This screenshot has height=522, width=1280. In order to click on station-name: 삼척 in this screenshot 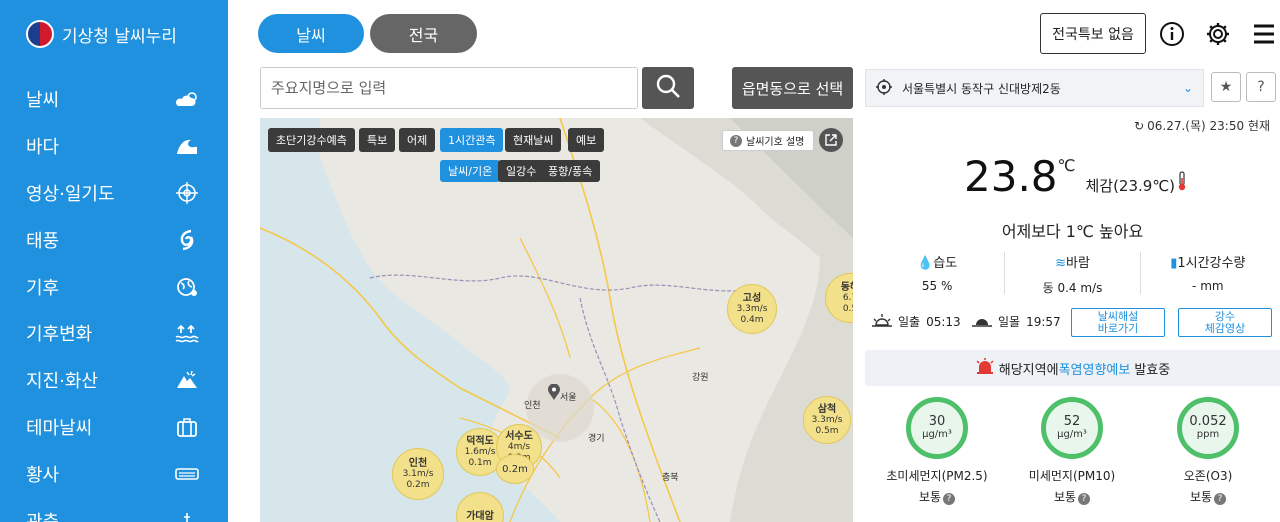, I will do `click(827, 409)`.